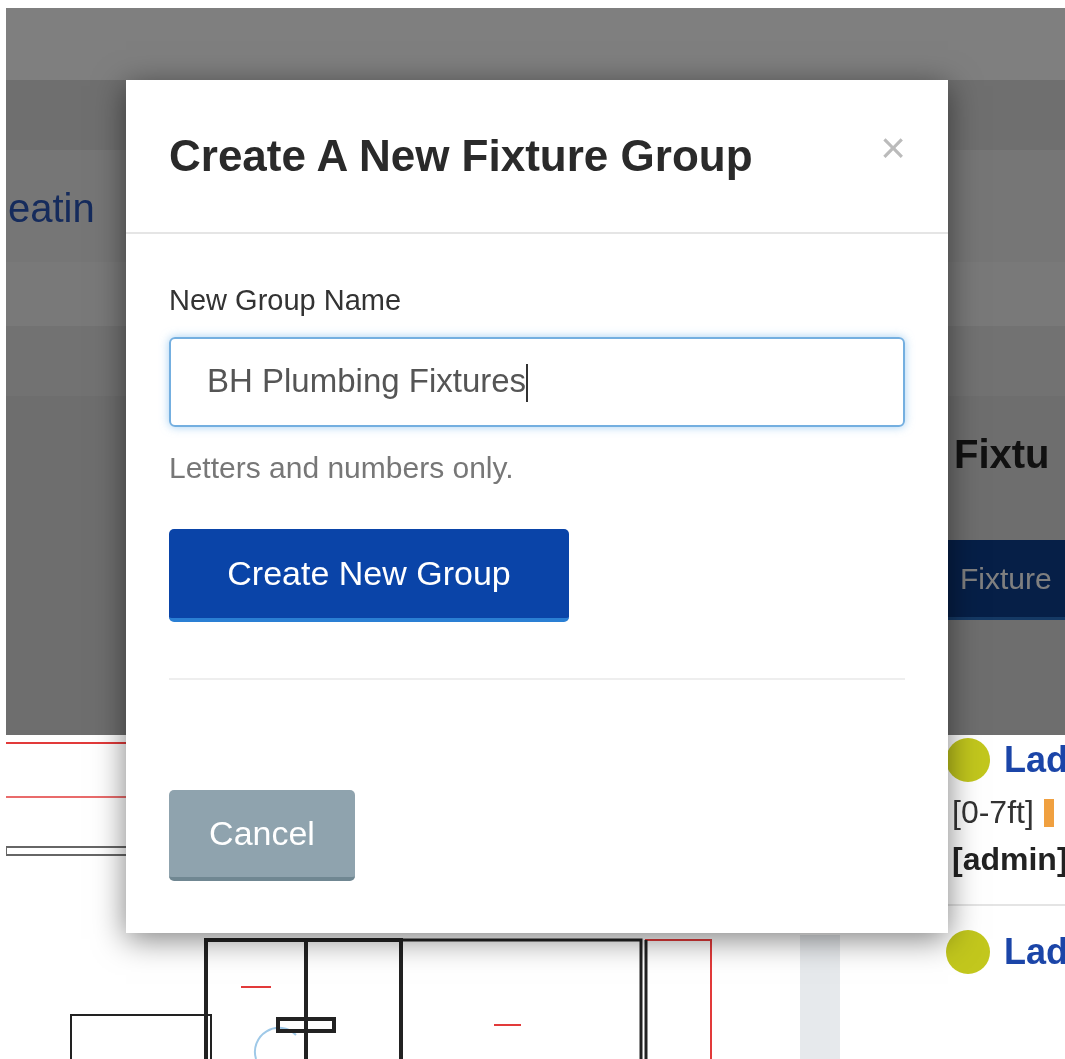  What do you see at coordinates (1008, 859) in the screenshot?
I see `item-detail: [admin]` at bounding box center [1008, 859].